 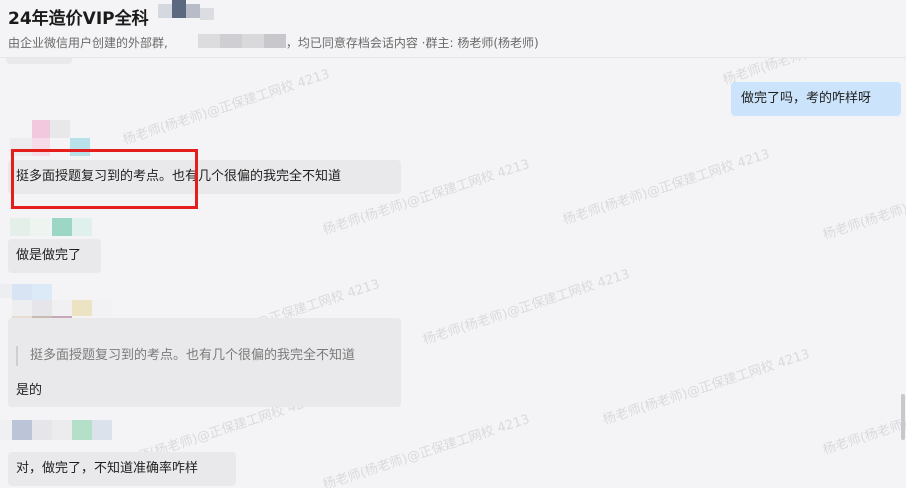 I want to click on highlighted-text: 挺多面授题复习到的考点。, so click(x=94, y=176).